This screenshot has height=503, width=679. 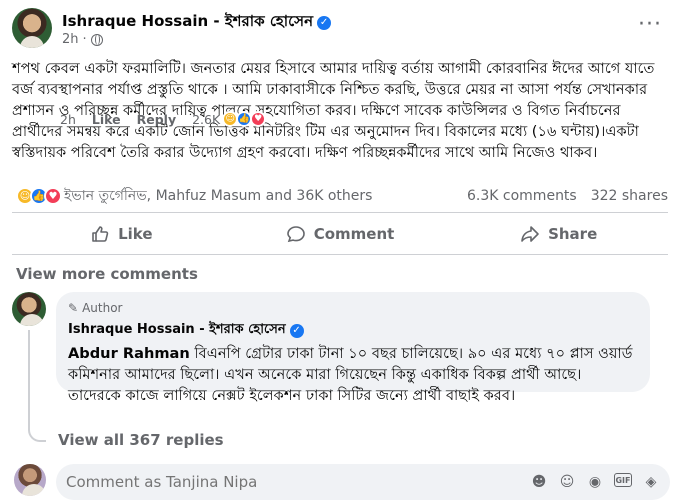 I want to click on comments-count: 6.3K comments, so click(x=522, y=196).